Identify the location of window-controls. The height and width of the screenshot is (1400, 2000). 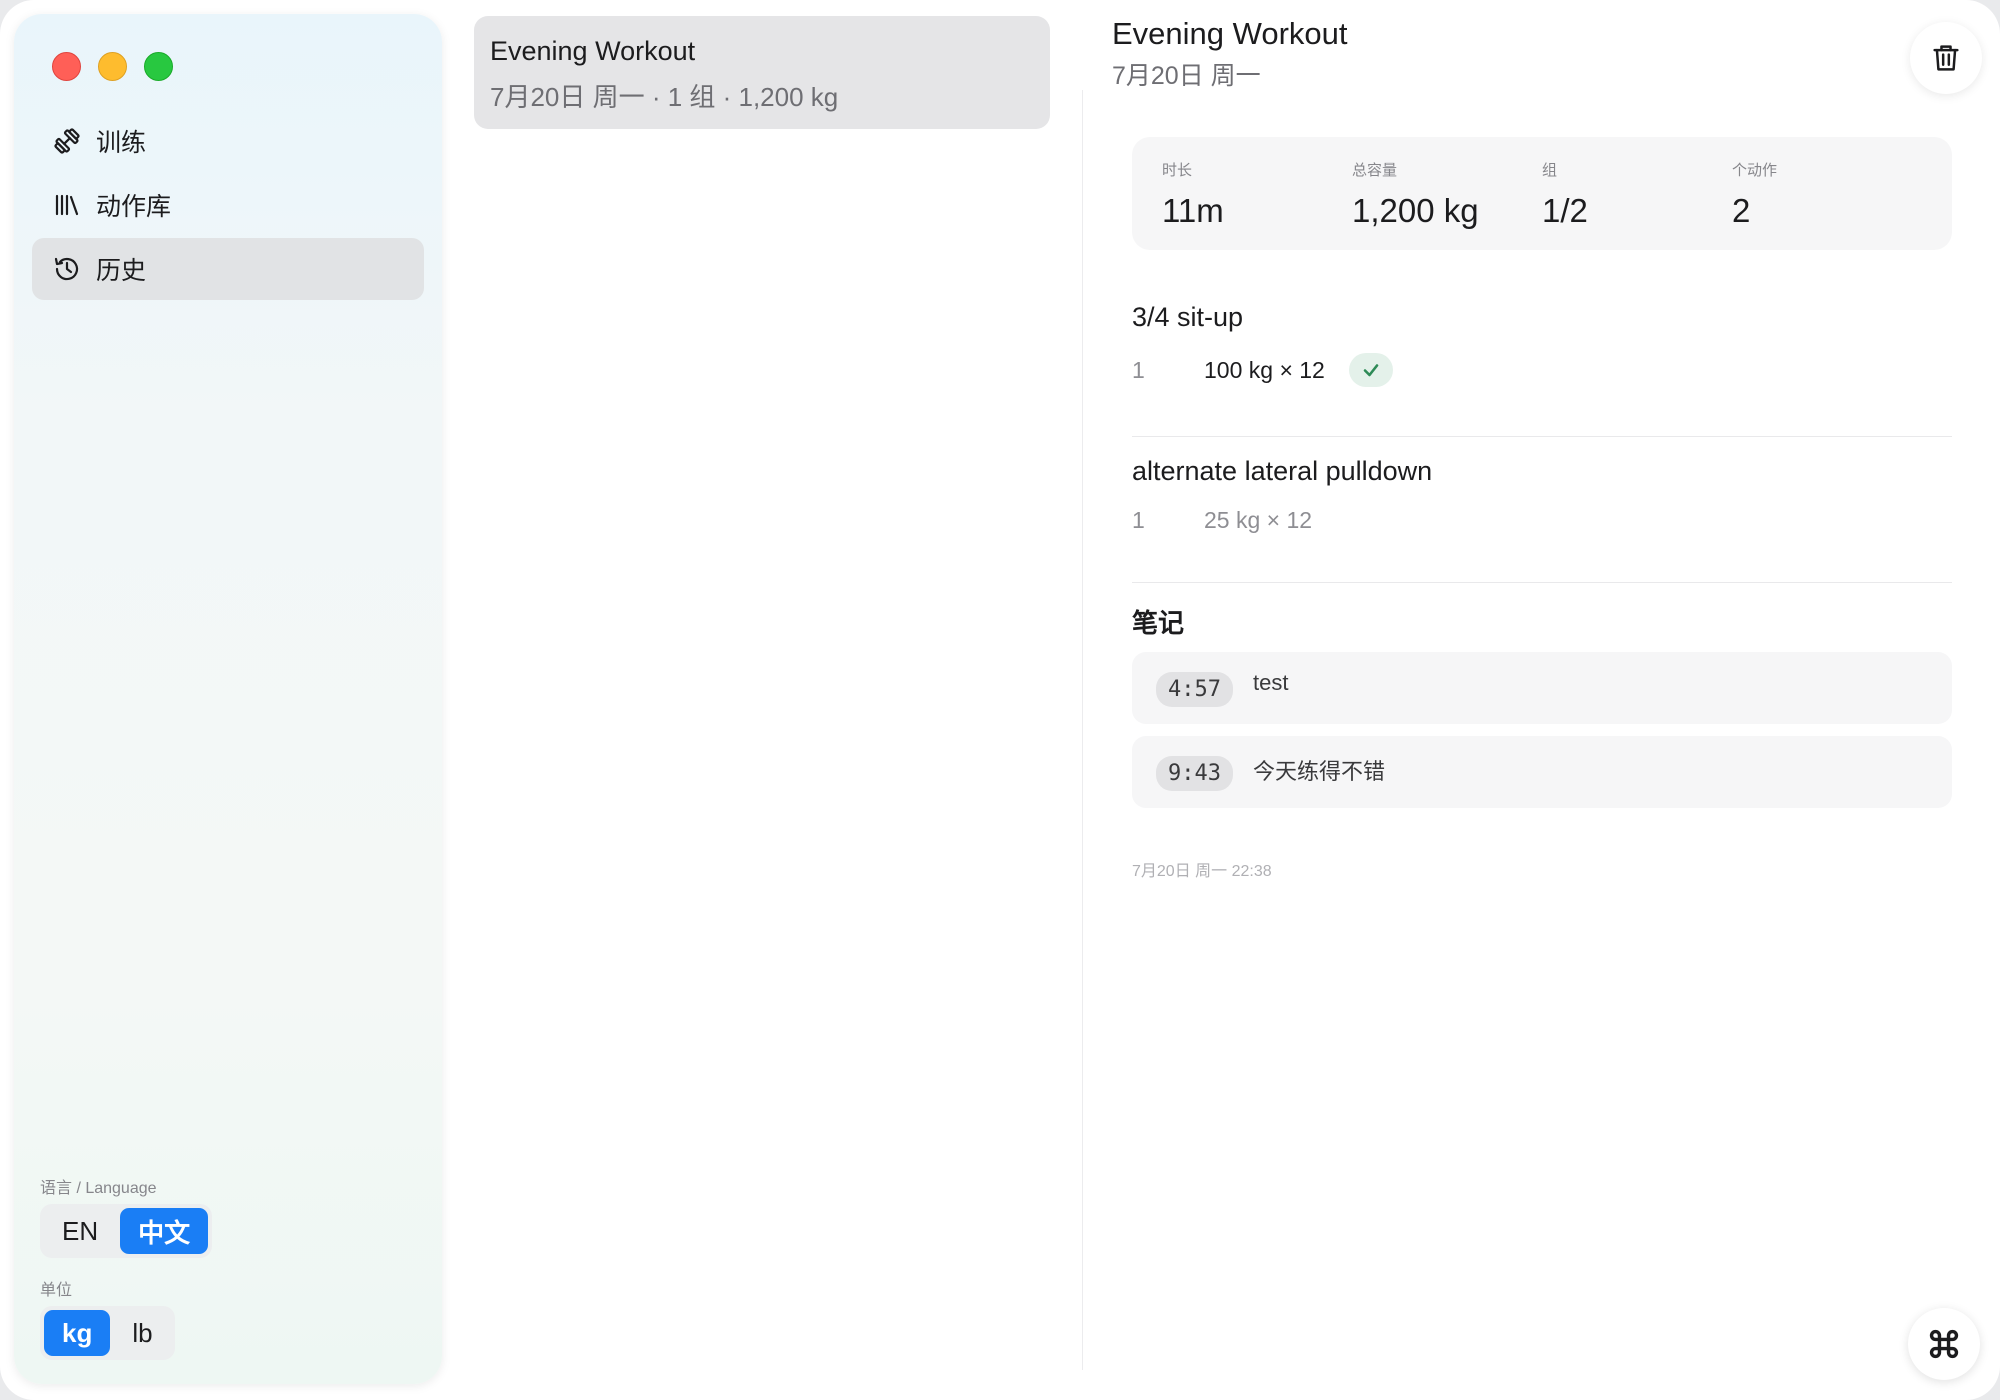
(112, 66).